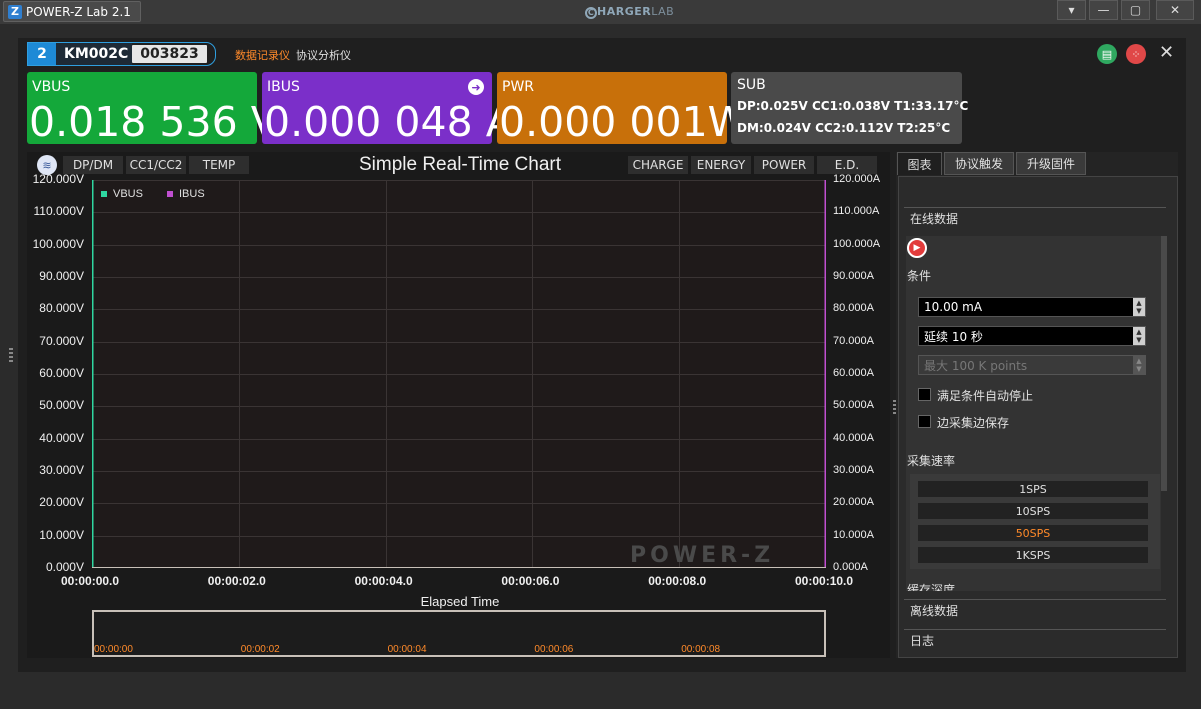  What do you see at coordinates (1032, 365) in the screenshot?
I see `max-points-input: 最大 100 K points ▲ ▼` at bounding box center [1032, 365].